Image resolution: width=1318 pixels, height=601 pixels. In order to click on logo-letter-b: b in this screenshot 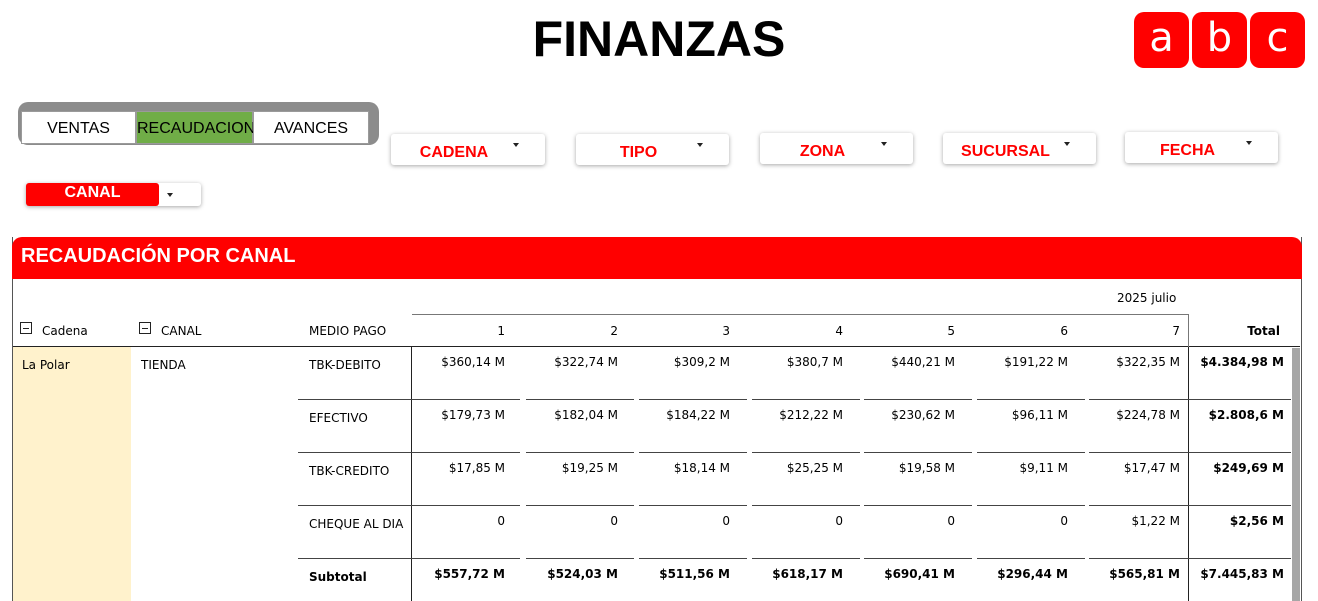, I will do `click(1219, 40)`.